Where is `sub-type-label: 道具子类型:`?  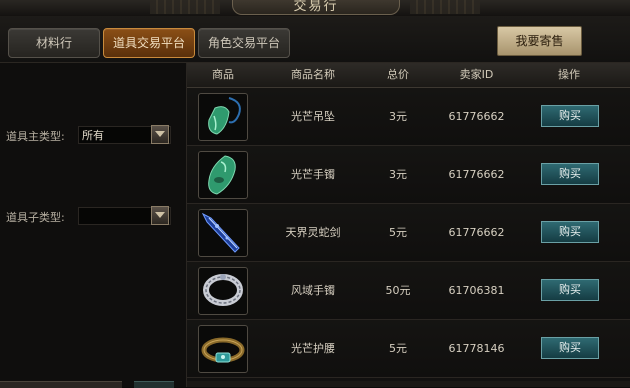
sub-type-label: 道具子类型: is located at coordinates (35, 217).